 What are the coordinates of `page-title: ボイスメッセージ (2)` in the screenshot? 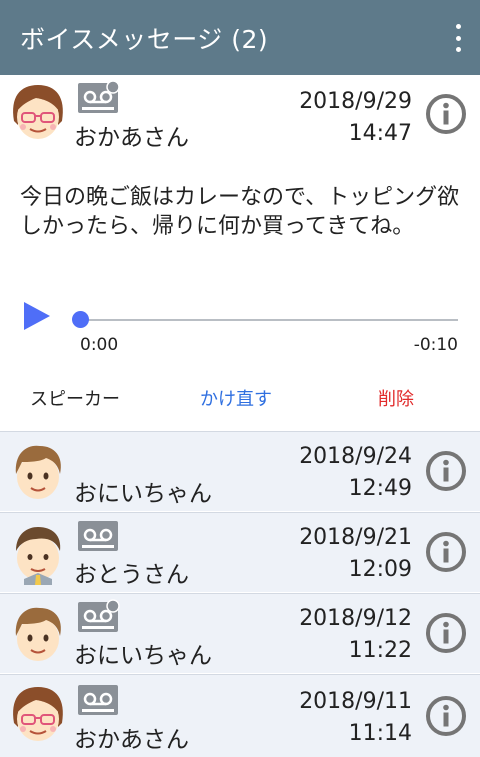 It's located at (144, 39).